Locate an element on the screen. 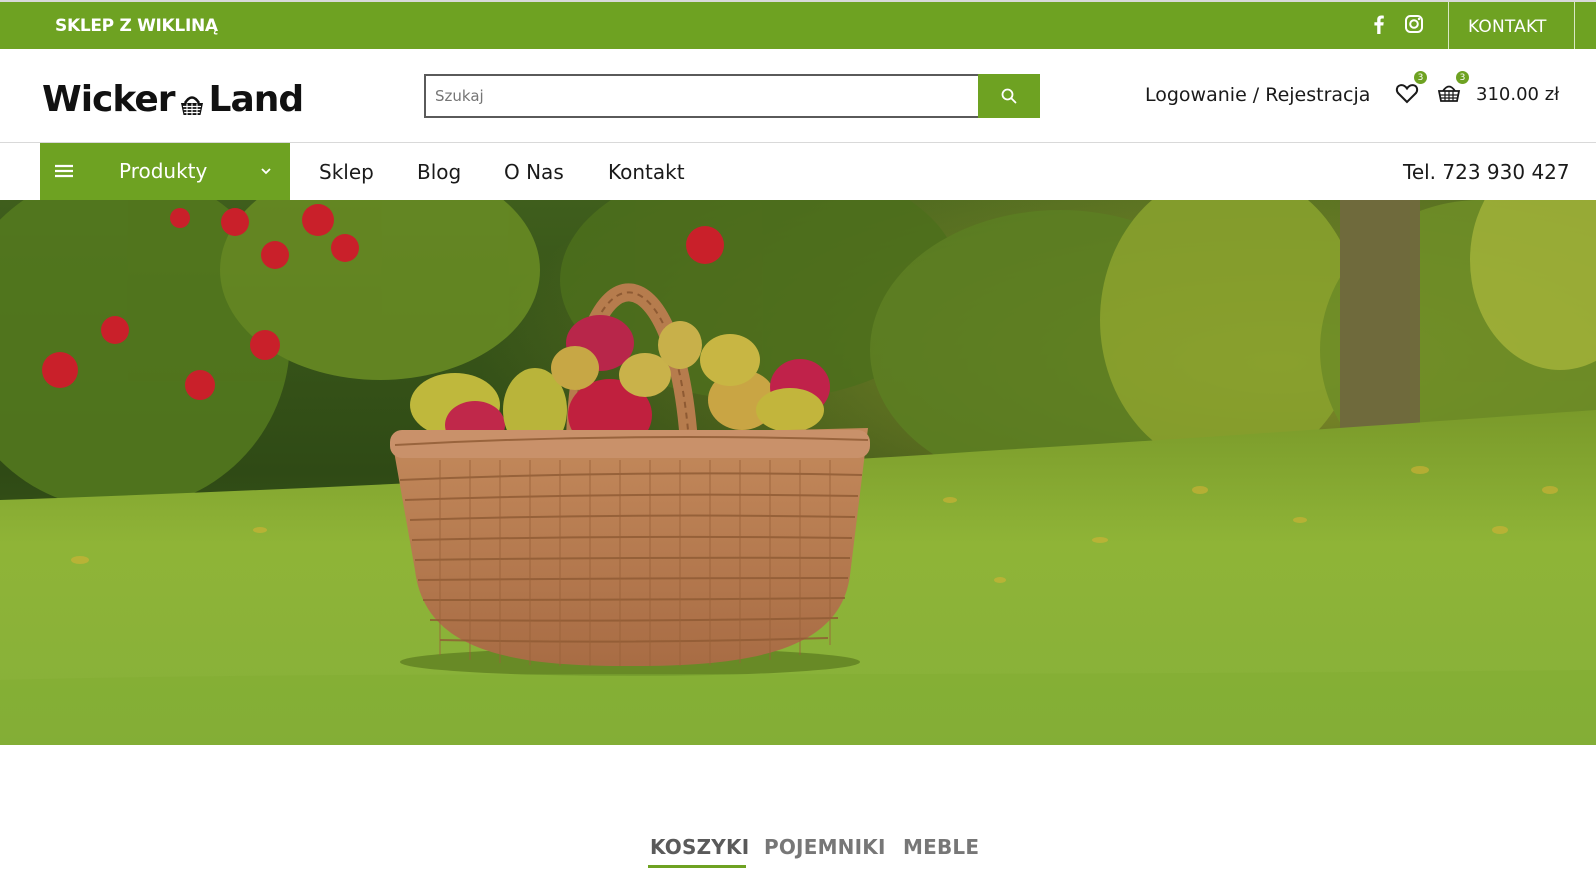 This screenshot has width=1596, height=889. hamburger-menu-icon is located at coordinates (64, 171).